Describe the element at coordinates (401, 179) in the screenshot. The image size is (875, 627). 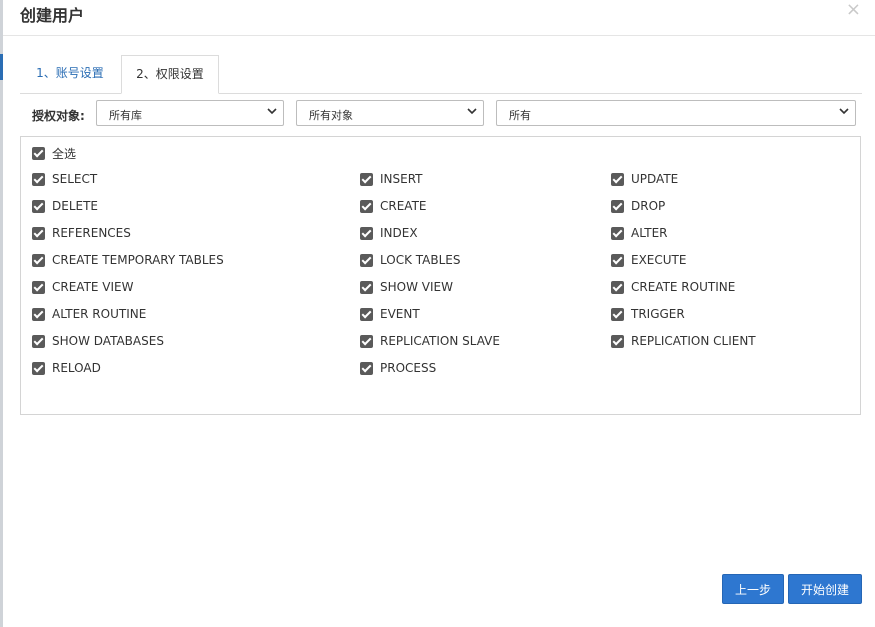
I see `checkbox-label: INSERT` at that location.